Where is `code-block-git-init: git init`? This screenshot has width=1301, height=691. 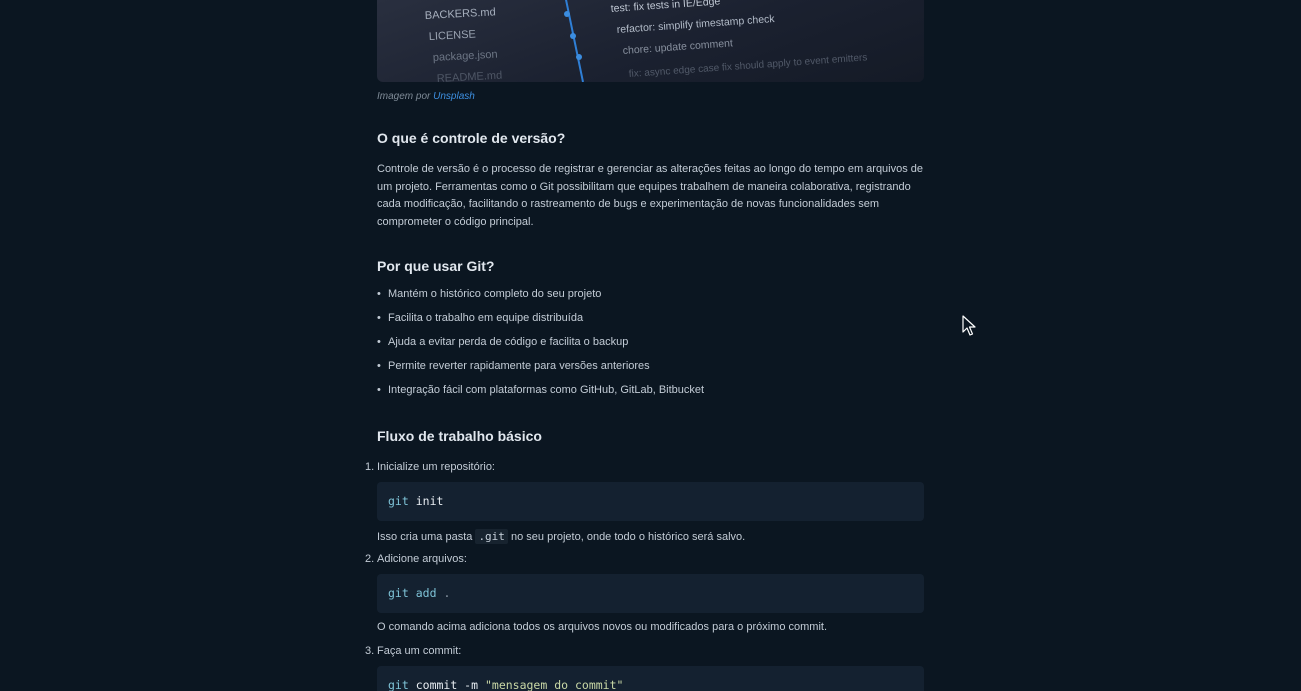
code-block-git-init: git init is located at coordinates (650, 501).